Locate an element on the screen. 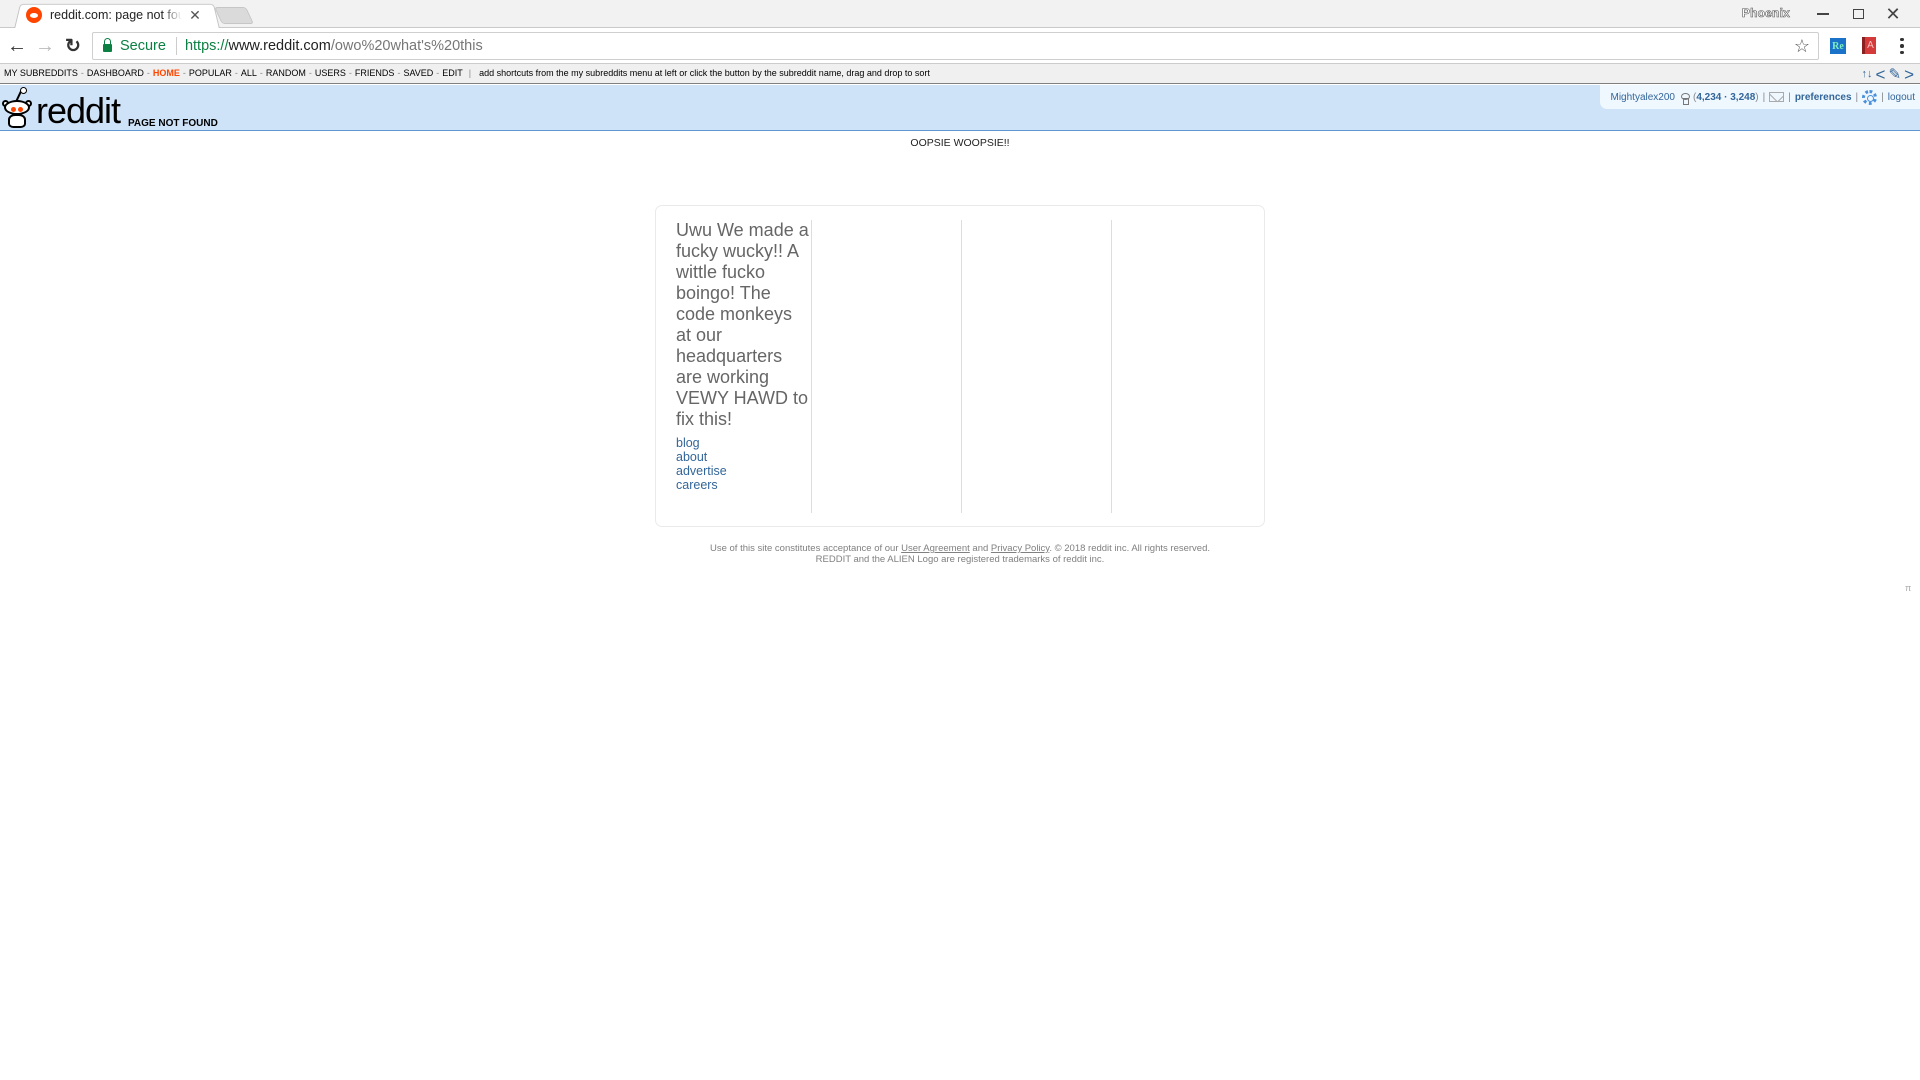 This screenshot has height=1080, width=1920. subreddit-nav-users: USERS is located at coordinates (330, 73).